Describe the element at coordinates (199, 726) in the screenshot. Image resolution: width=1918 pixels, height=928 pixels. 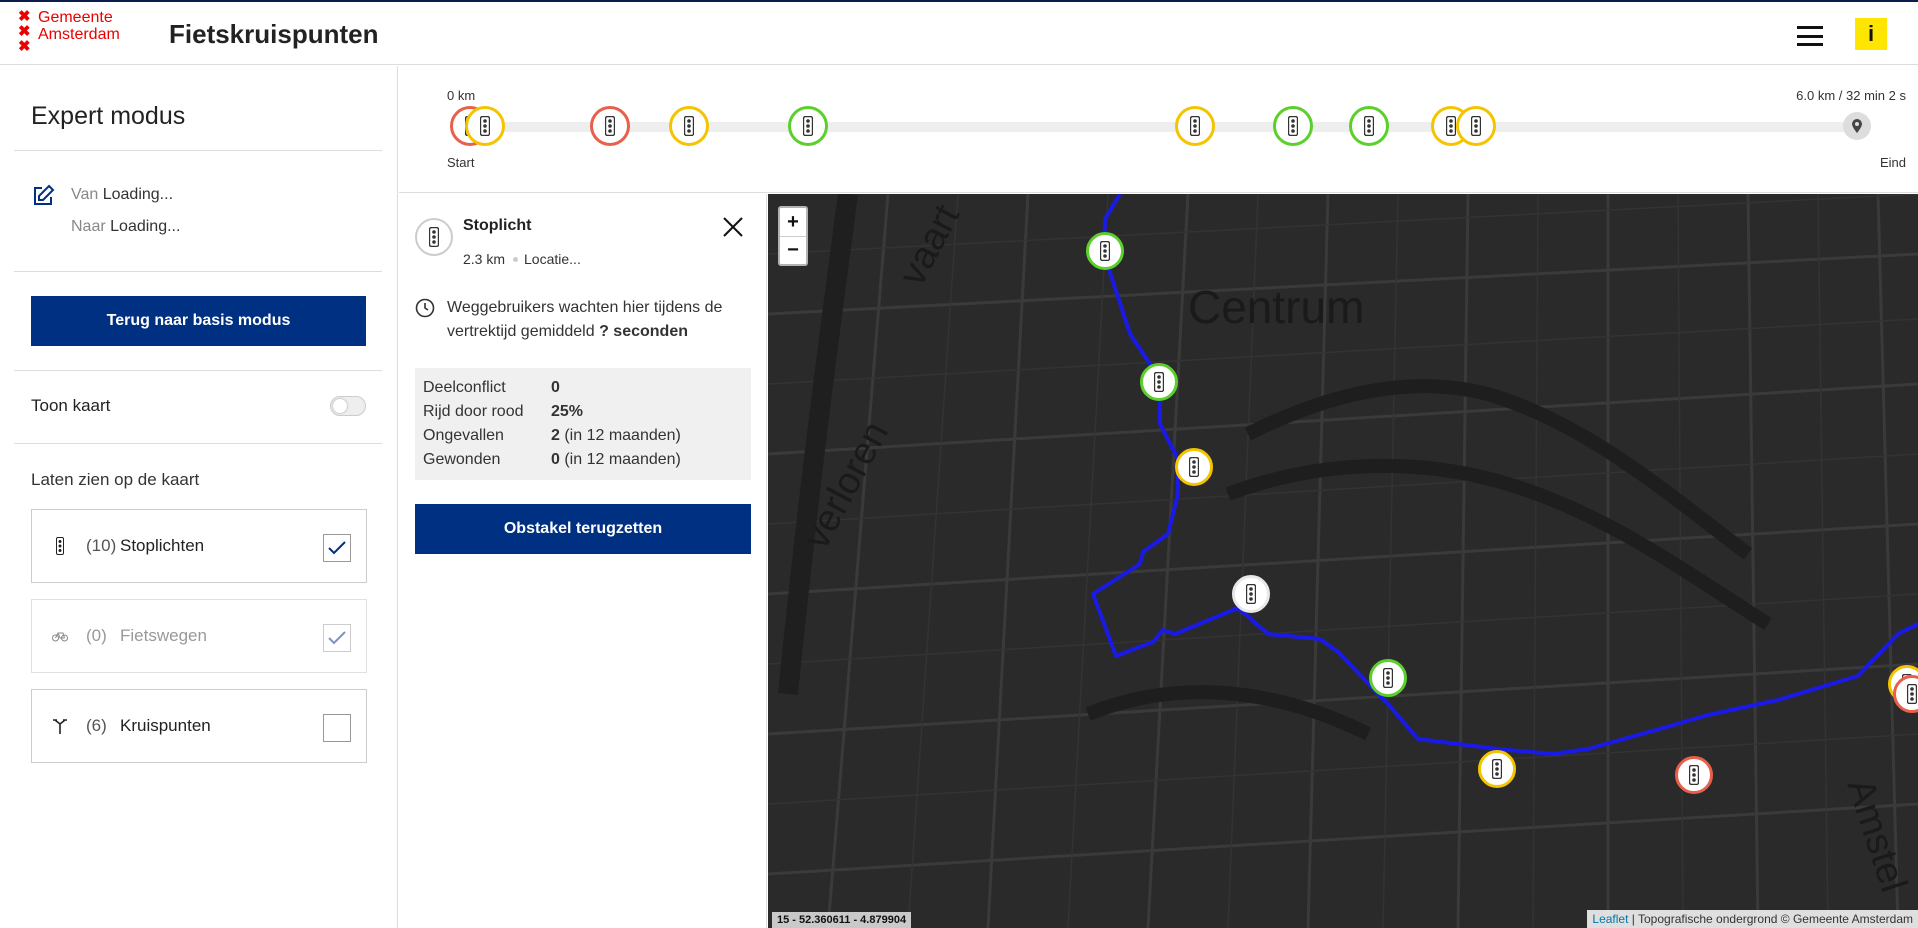
I see `filter-junctions: (6) Kruispunten` at that location.